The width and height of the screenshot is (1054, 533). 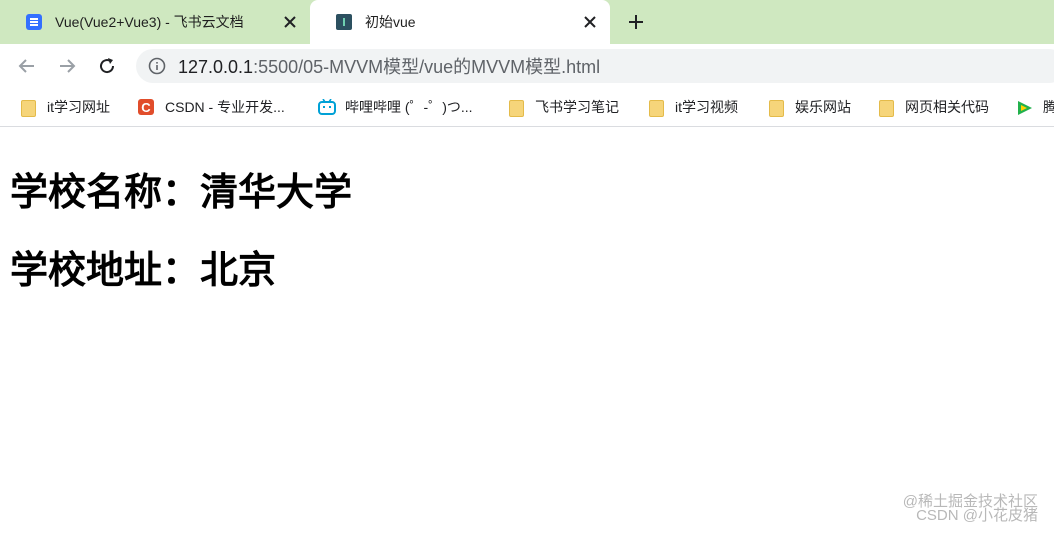 What do you see at coordinates (577, 107) in the screenshot?
I see `bookmark-label: 飞书学习笔记` at bounding box center [577, 107].